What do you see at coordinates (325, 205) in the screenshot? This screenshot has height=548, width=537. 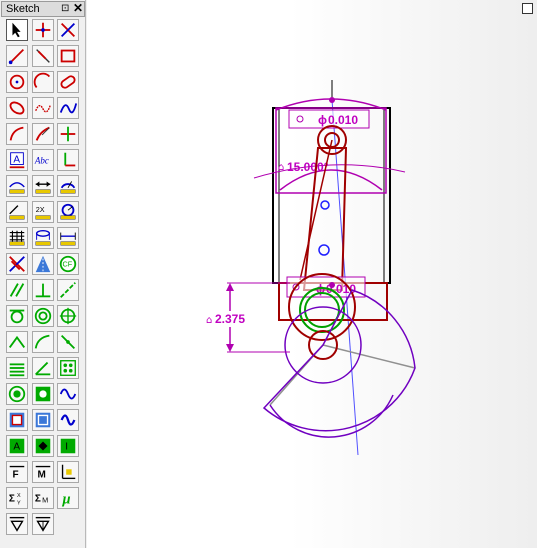 I see `rod-point-upper` at bounding box center [325, 205].